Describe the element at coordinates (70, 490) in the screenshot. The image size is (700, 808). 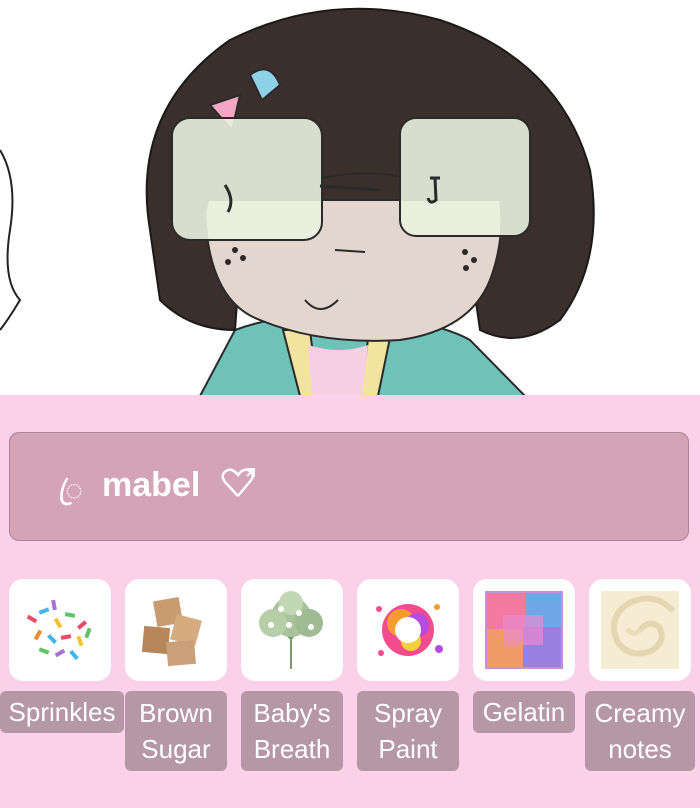
I see `name-decoration: ꦿ` at that location.